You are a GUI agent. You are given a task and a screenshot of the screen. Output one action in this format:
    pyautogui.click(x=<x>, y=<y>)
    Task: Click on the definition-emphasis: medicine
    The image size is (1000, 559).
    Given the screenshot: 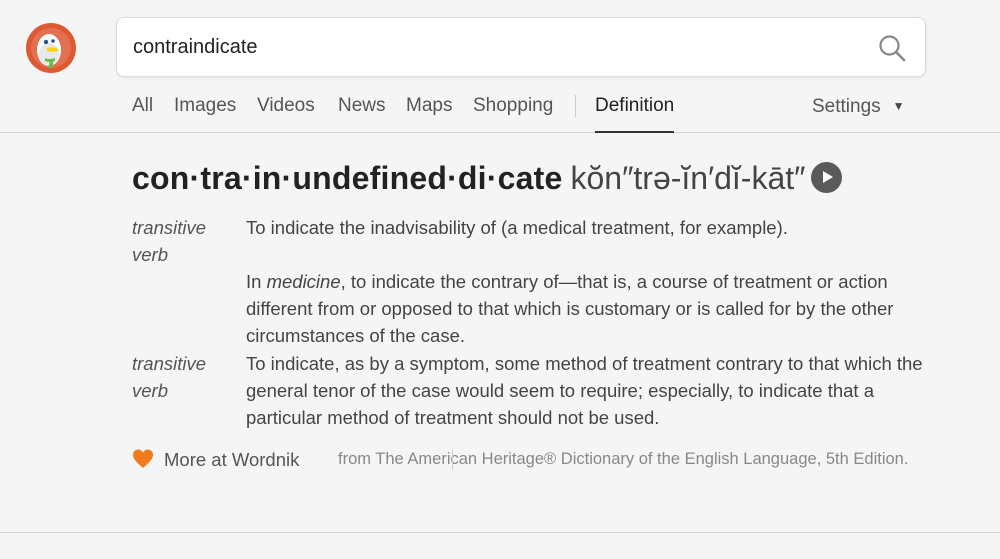 What is the action you would take?
    pyautogui.click(x=303, y=281)
    